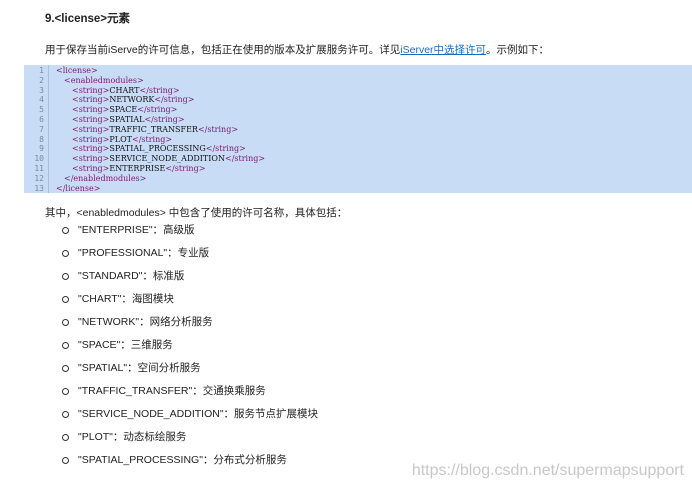 The width and height of the screenshot is (692, 488). I want to click on module-label: "SPATIAL"：空间分析服务, so click(139, 368).